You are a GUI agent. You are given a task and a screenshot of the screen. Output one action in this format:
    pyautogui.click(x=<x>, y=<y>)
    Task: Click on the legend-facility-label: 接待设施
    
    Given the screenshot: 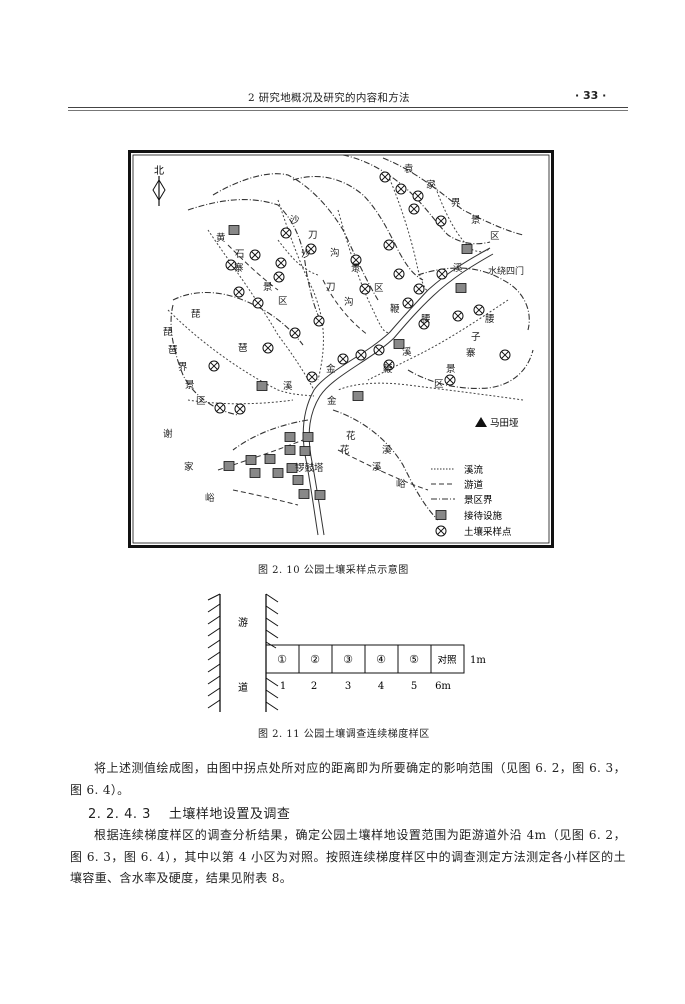 What is the action you would take?
    pyautogui.click(x=483, y=516)
    